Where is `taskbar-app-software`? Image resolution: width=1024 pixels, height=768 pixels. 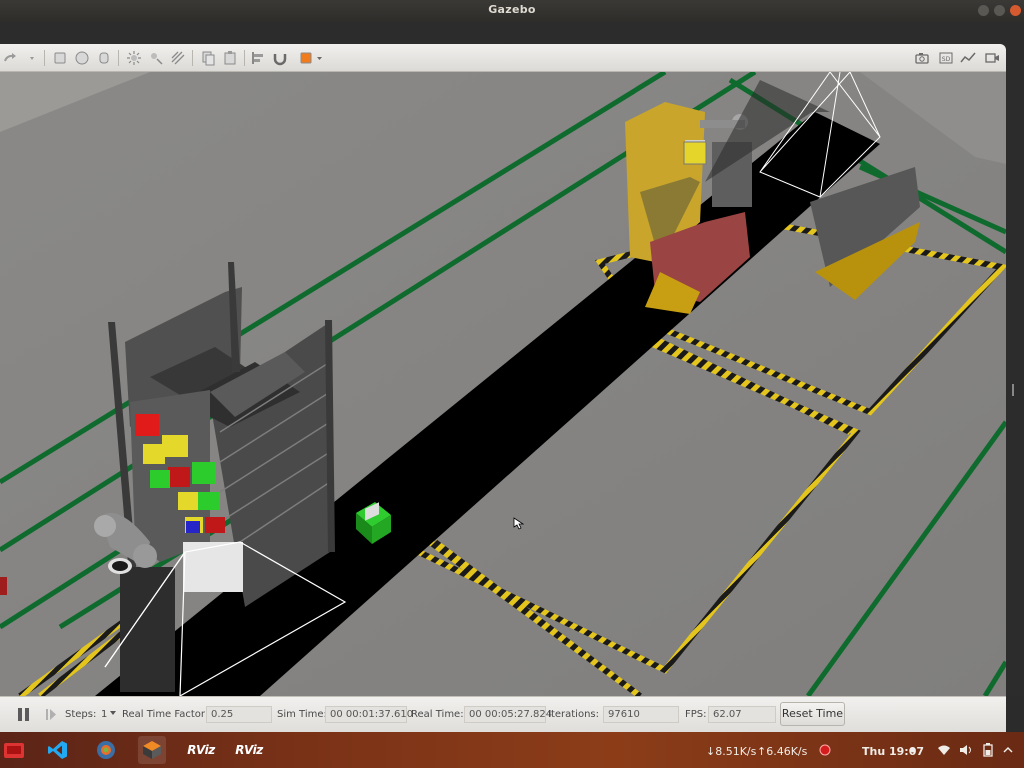
taskbar-app-software is located at coordinates (14, 750).